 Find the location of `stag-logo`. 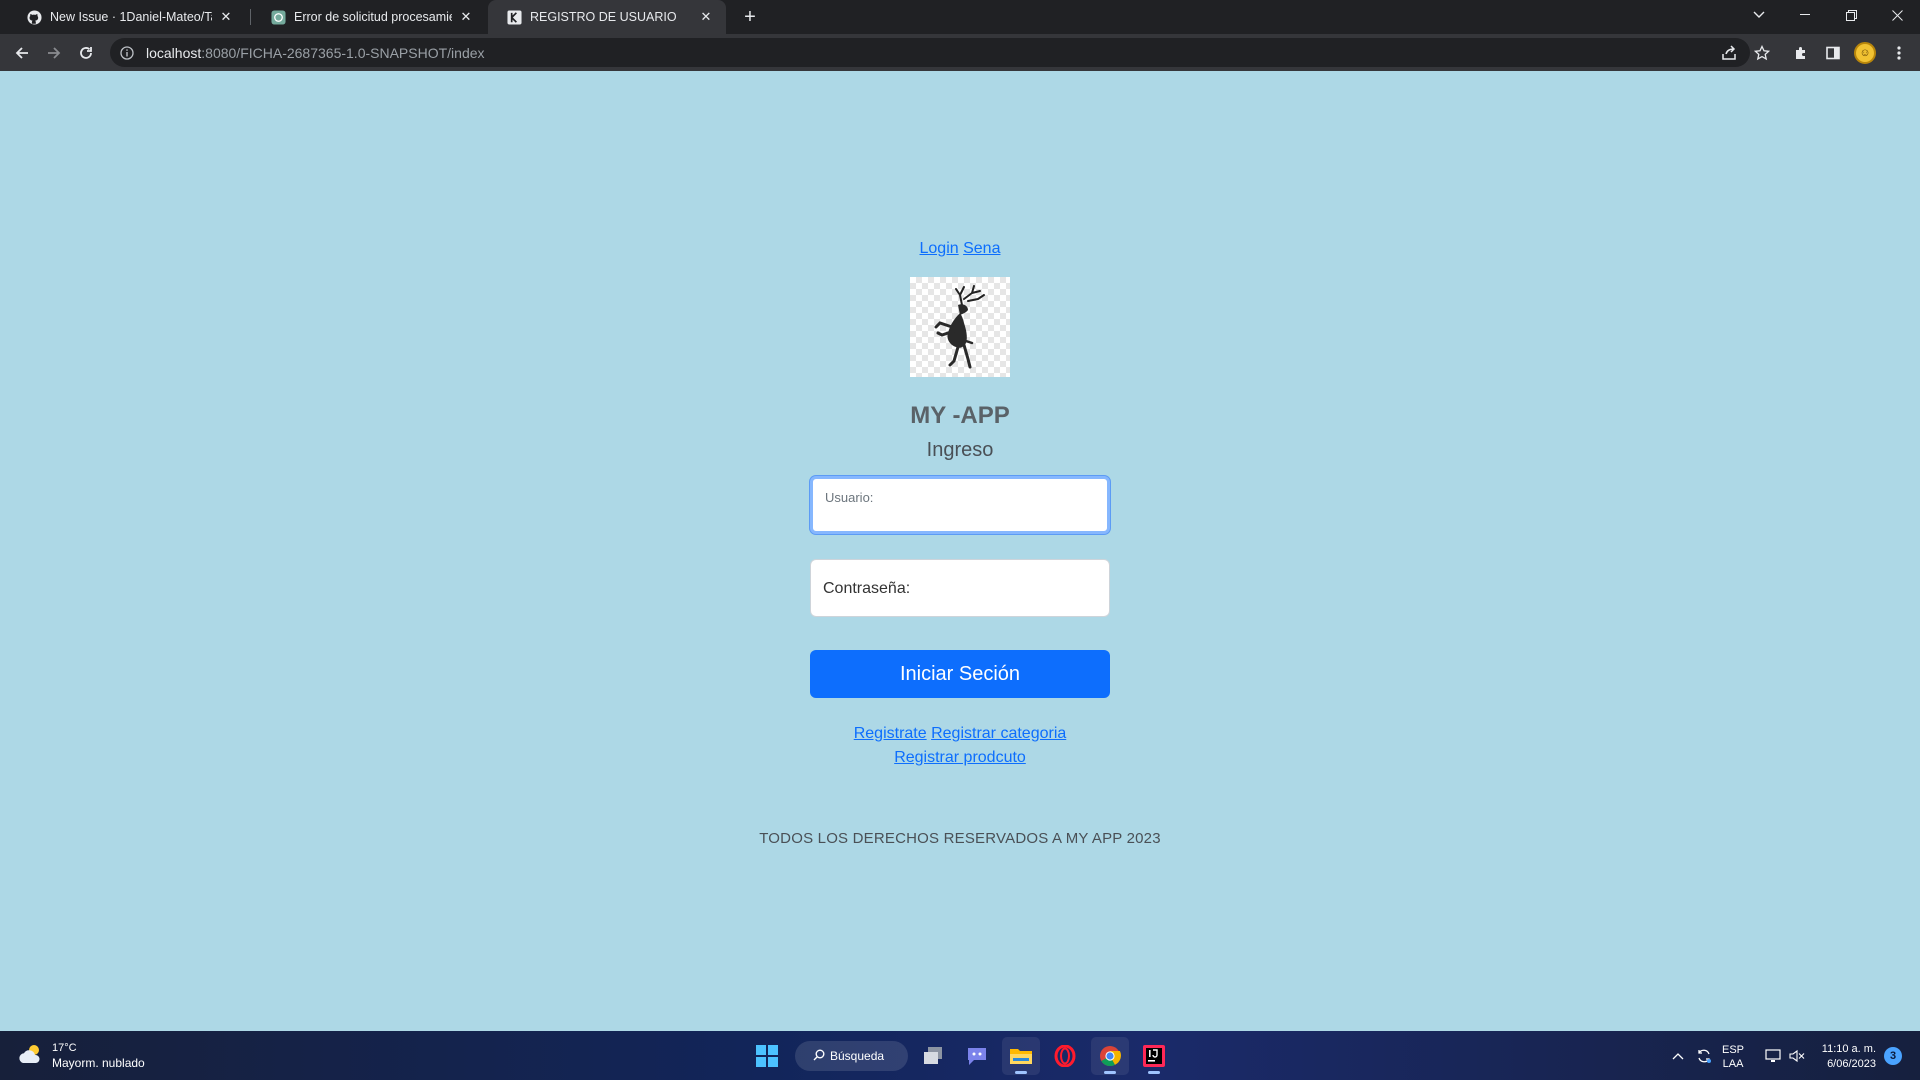

stag-logo is located at coordinates (960, 327).